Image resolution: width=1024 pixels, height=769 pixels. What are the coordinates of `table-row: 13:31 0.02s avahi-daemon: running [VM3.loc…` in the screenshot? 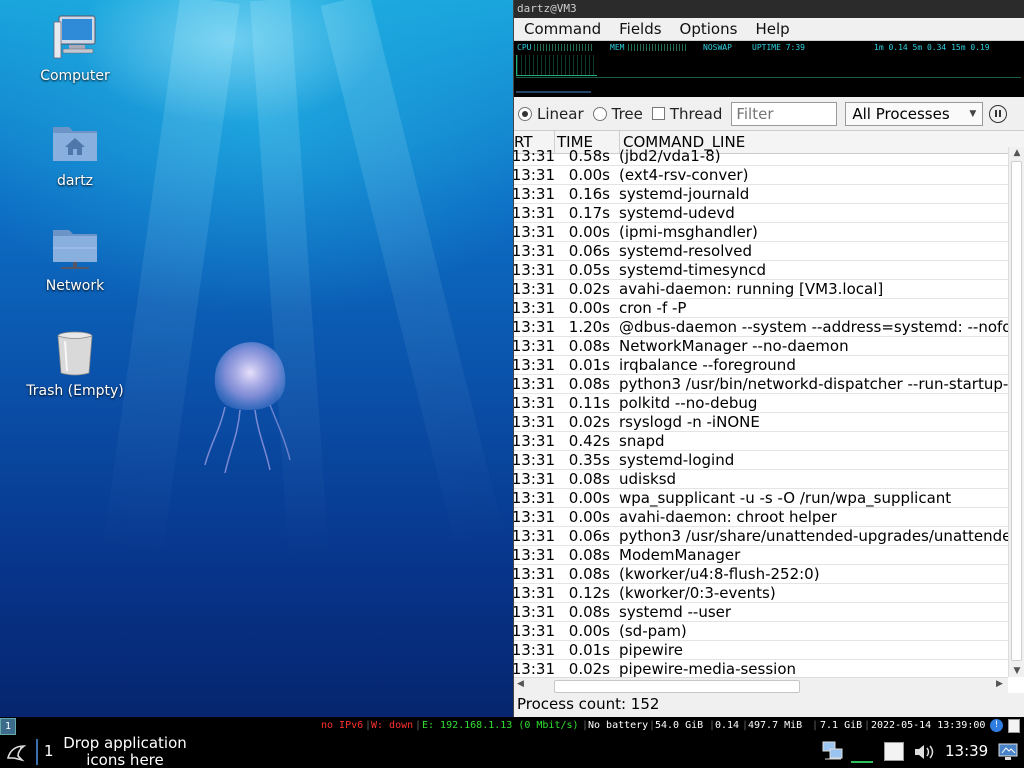 It's located at (761, 289).